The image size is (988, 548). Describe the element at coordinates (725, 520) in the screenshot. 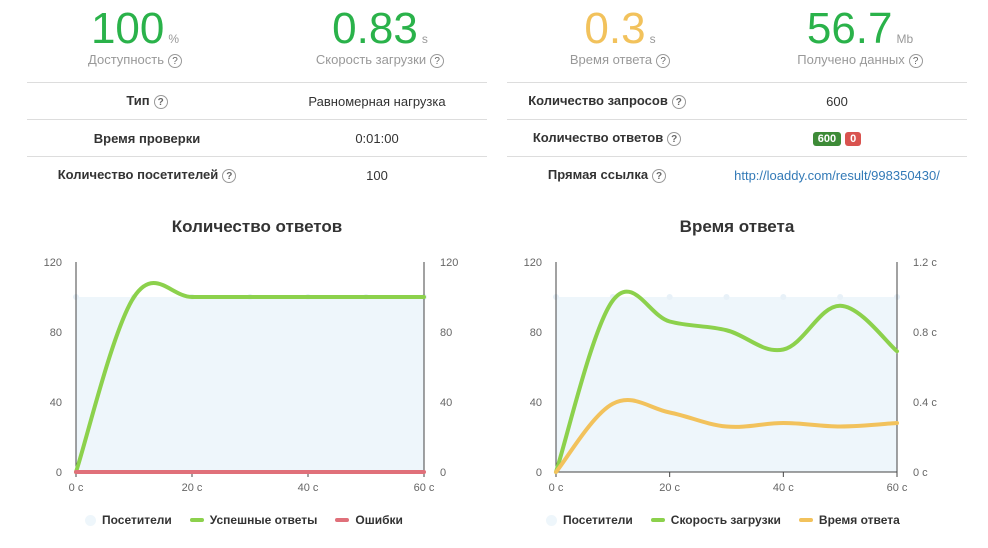

I see `legend-label: Скорость загрузки` at that location.